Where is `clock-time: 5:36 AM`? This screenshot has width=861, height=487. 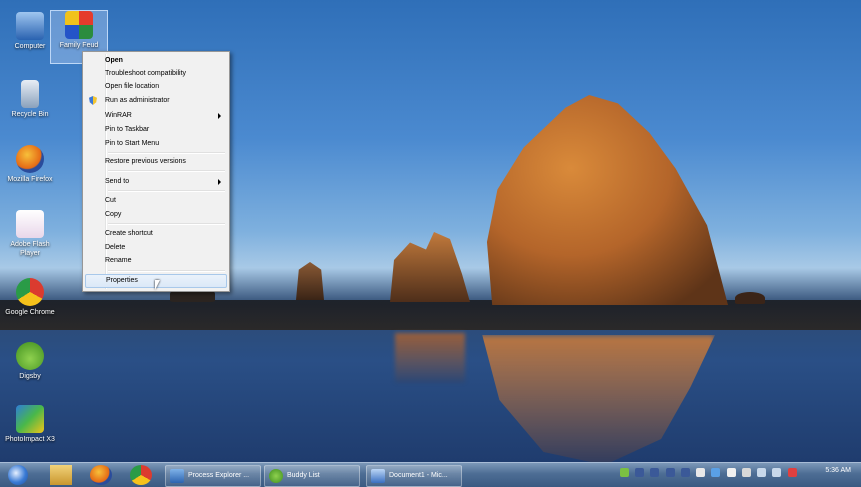
clock-time: 5:36 AM is located at coordinates (838, 470).